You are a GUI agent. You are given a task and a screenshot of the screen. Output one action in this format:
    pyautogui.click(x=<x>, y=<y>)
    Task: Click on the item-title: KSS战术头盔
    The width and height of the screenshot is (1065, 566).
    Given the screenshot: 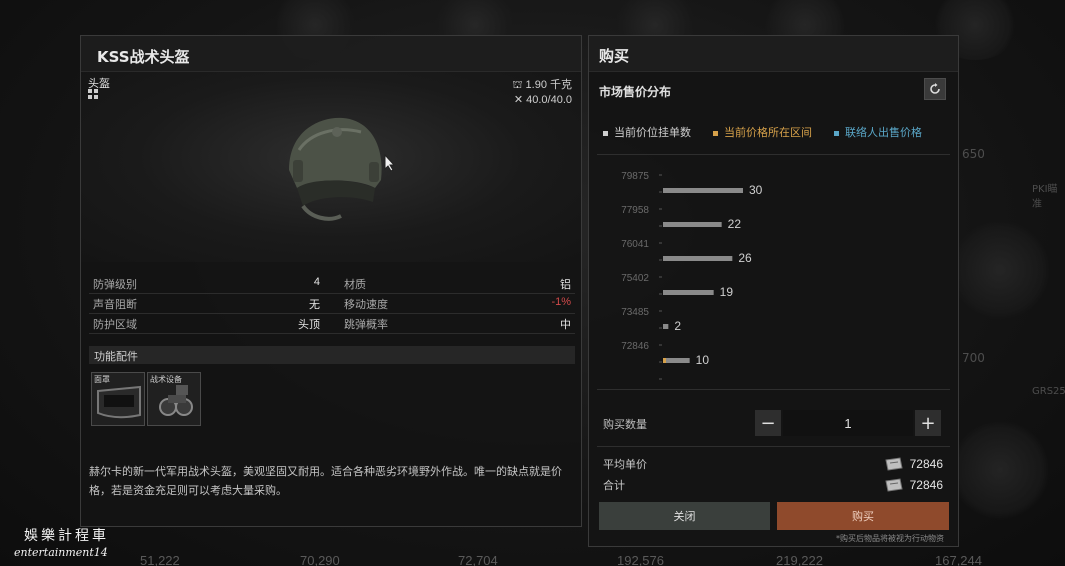 What is the action you would take?
    pyautogui.click(x=331, y=54)
    